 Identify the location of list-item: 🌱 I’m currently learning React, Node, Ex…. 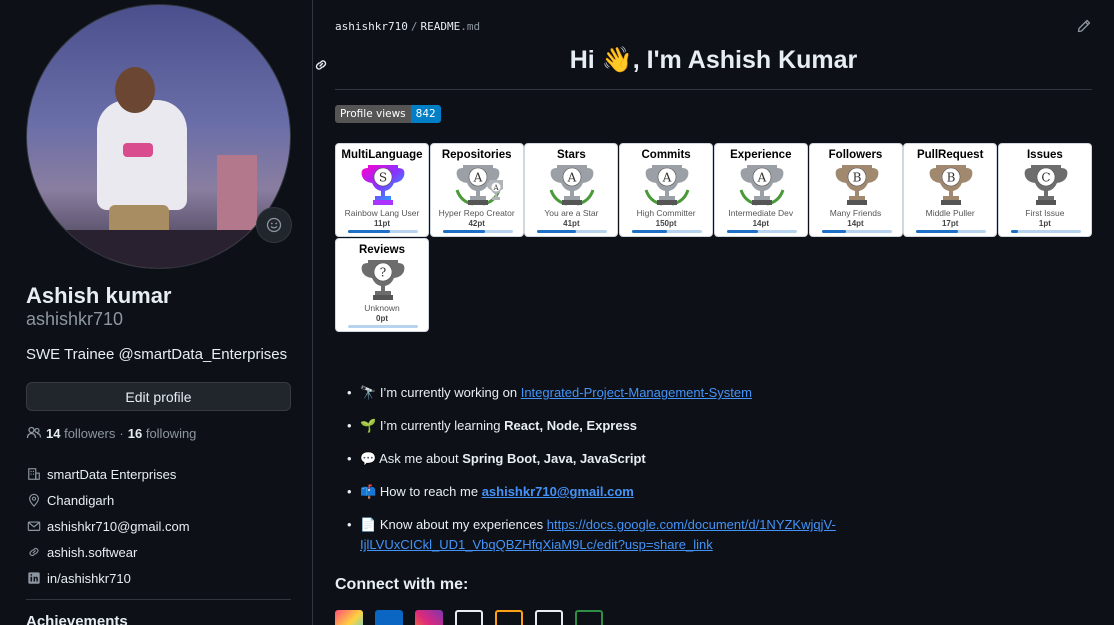
(717, 426).